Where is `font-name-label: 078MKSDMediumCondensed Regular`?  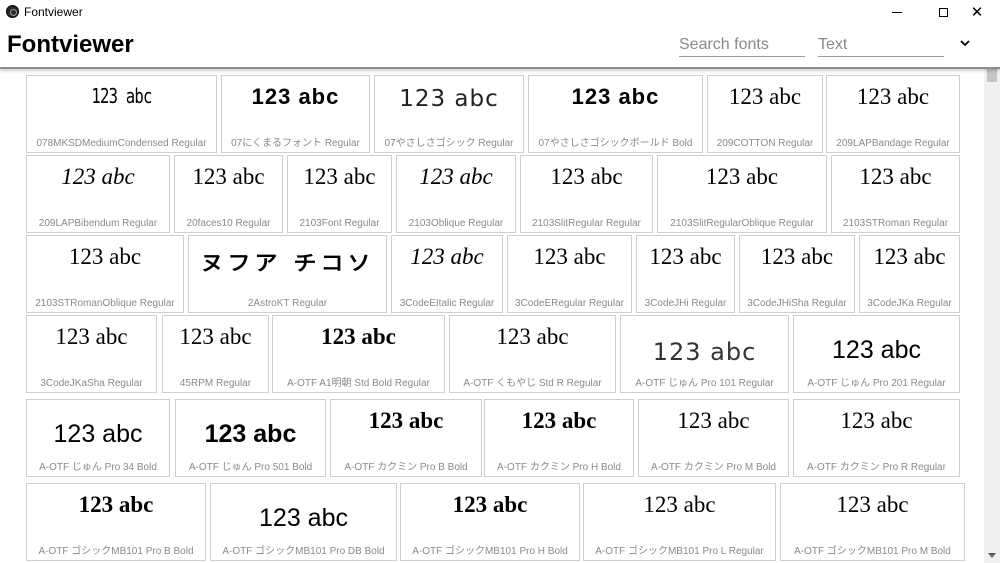 font-name-label: 078MKSDMediumCondensed Regular is located at coordinates (121, 143).